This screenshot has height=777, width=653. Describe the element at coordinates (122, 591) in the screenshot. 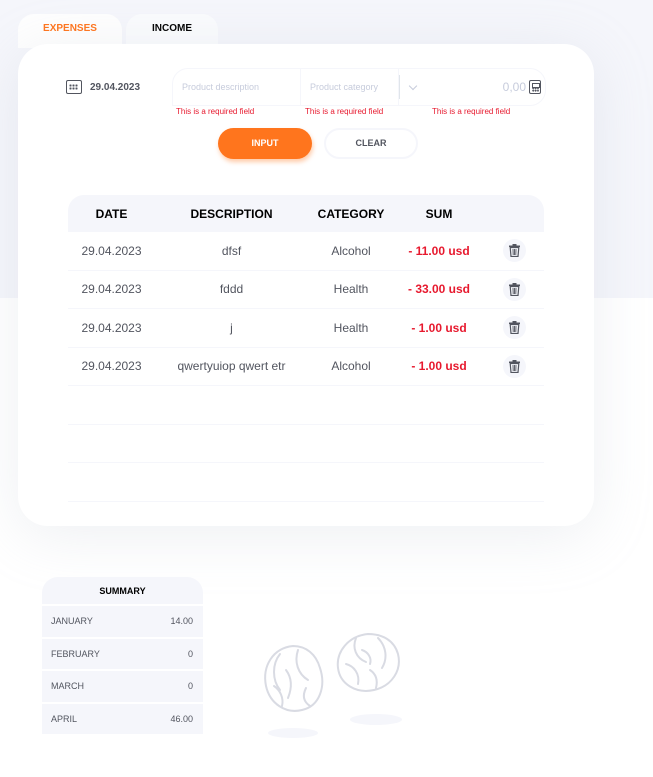

I see `summary-title: SUMMARY` at that location.